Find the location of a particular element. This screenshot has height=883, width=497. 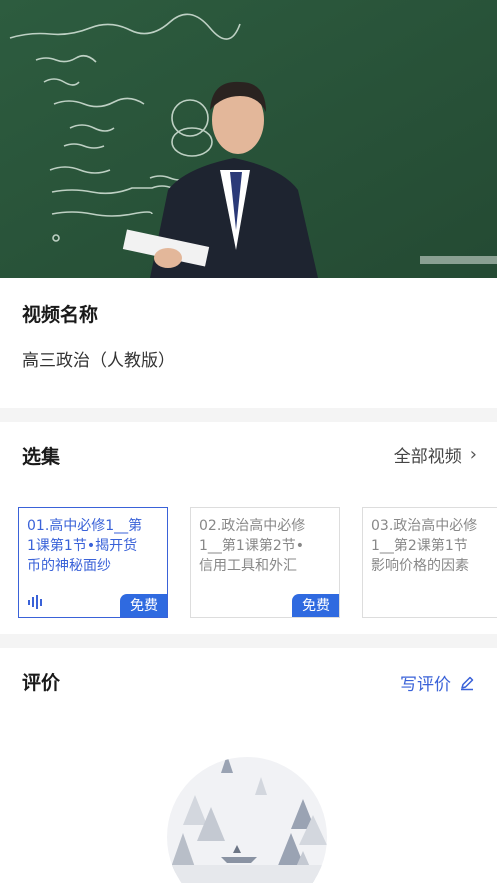

video-name-value: 高三政治（人教版） is located at coordinates (98, 361).